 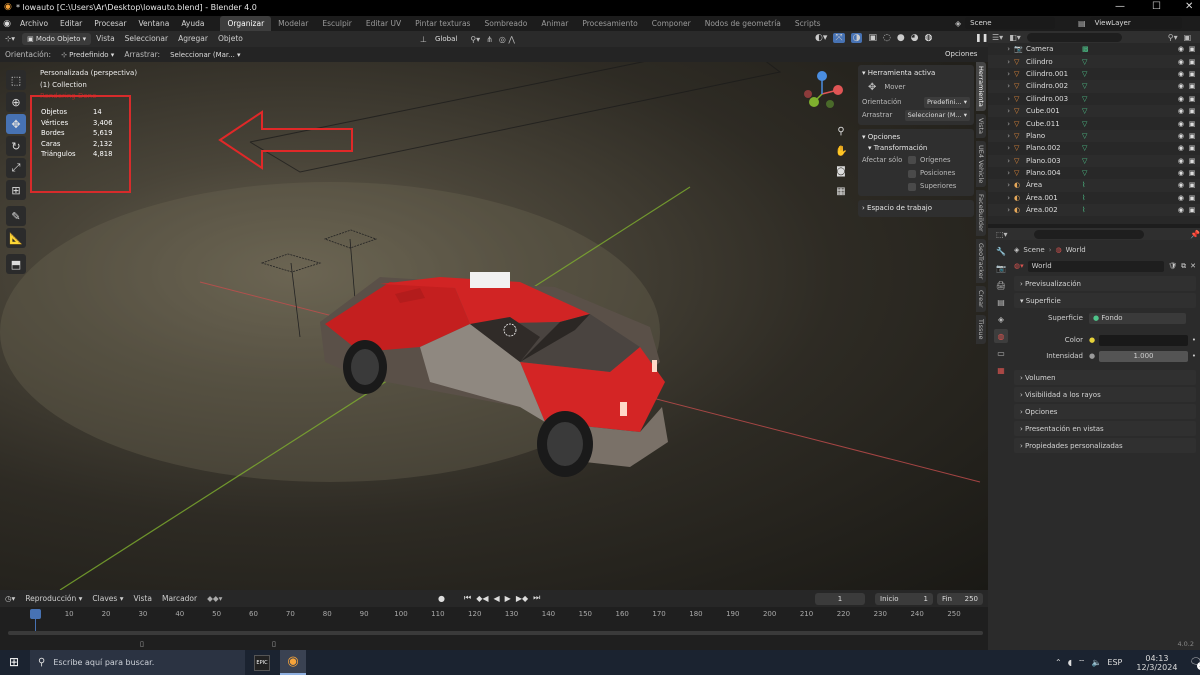 What do you see at coordinates (1001, 285) in the screenshot?
I see `output-props-icon: 🖨` at bounding box center [1001, 285].